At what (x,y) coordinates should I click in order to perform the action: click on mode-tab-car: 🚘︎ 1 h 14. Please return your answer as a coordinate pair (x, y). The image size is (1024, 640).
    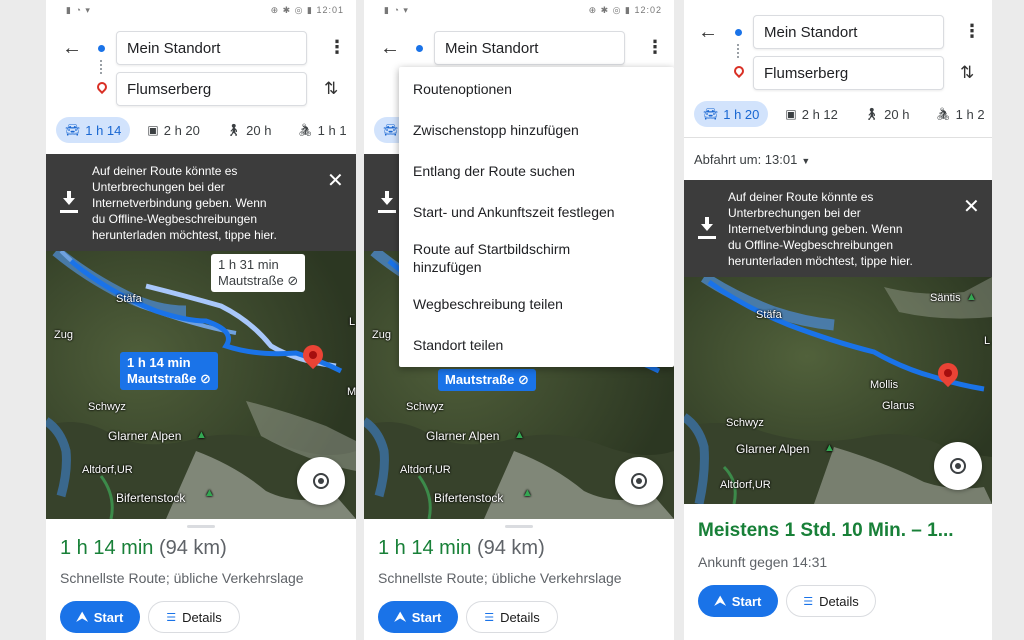
    Looking at the image, I should click on (93, 130).